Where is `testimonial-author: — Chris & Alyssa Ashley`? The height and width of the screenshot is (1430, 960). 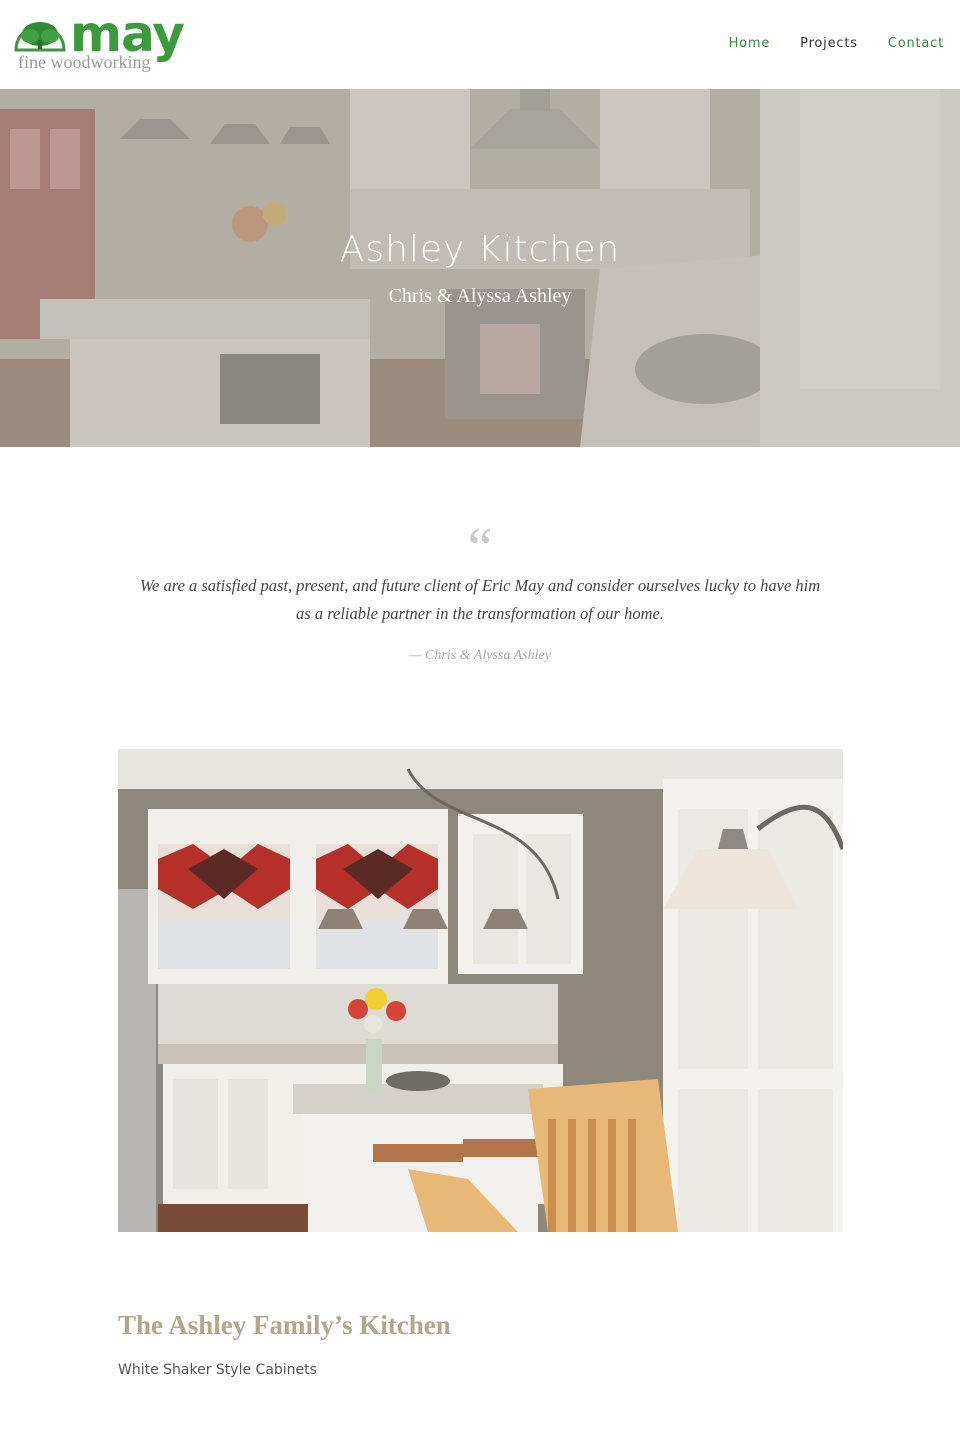 testimonial-author: — Chris & Alyssa Ashley is located at coordinates (480, 655).